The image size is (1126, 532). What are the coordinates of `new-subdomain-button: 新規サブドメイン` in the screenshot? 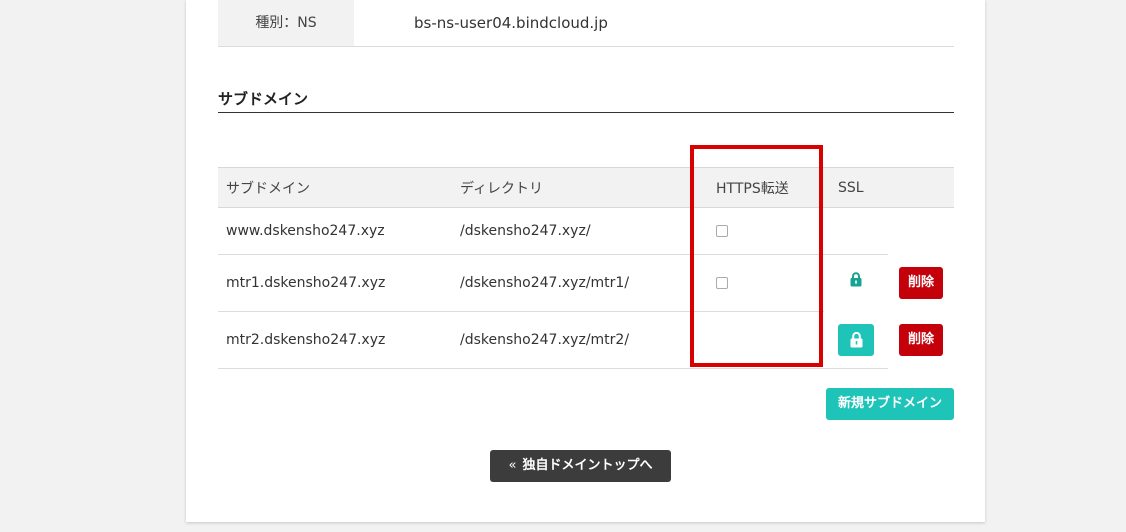 It's located at (890, 404).